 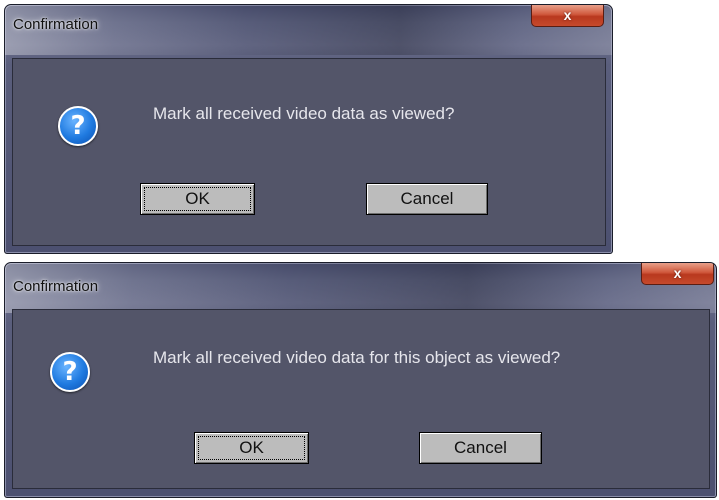 I want to click on dialog-message: Mark all received video data as viewed?, so click(x=304, y=113).